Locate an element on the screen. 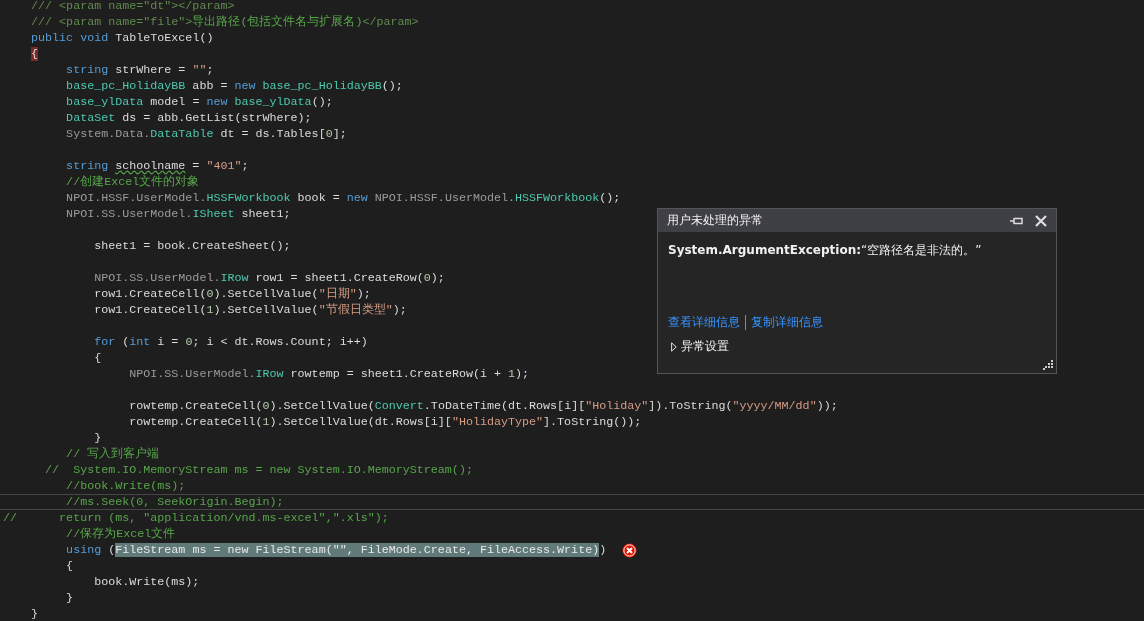 This screenshot has height=621, width=1144. code-line: //book.Write(ms); is located at coordinates (125, 486).